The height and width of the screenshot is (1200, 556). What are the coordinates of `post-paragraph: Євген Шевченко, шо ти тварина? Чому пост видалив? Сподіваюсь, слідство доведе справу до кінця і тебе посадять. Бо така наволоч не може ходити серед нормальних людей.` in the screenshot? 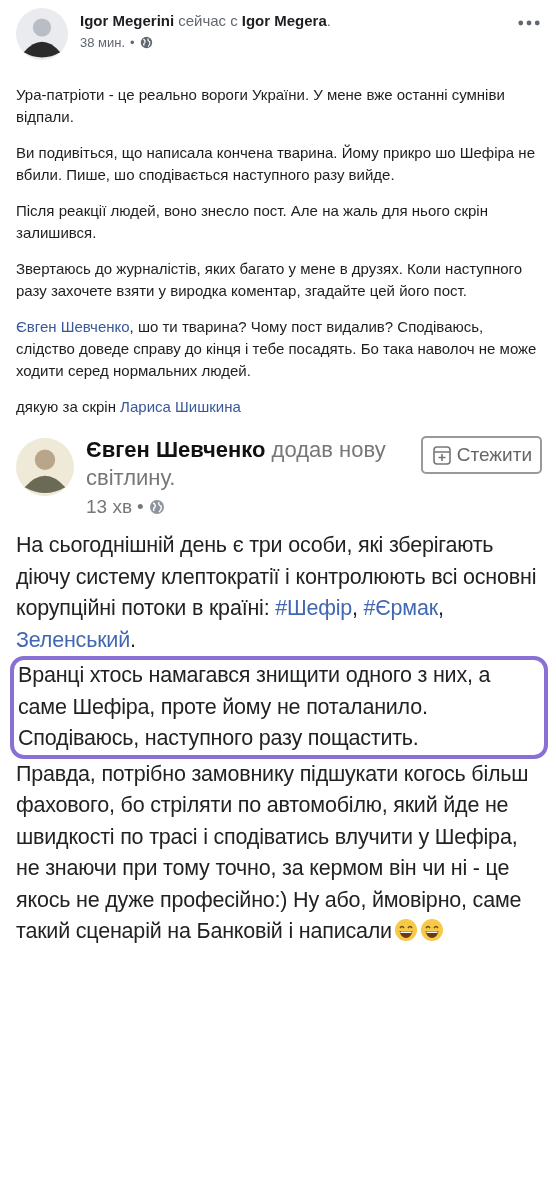 It's located at (277, 349).